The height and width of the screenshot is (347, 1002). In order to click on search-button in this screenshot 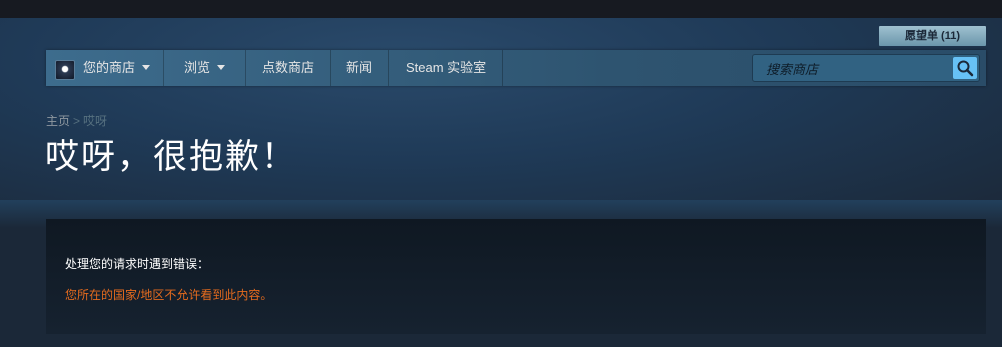, I will do `click(965, 68)`.